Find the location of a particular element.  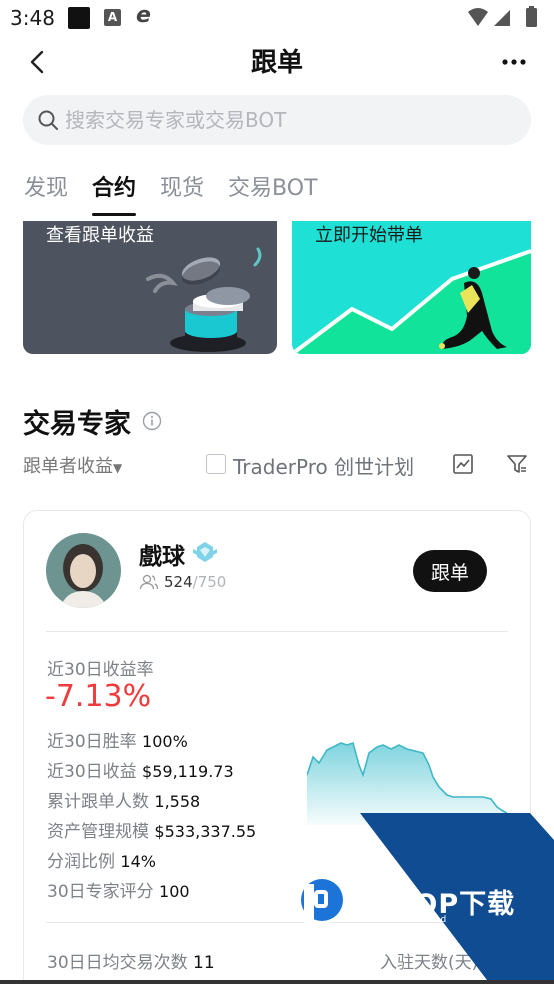

traderpro-checkbox is located at coordinates (216, 464).